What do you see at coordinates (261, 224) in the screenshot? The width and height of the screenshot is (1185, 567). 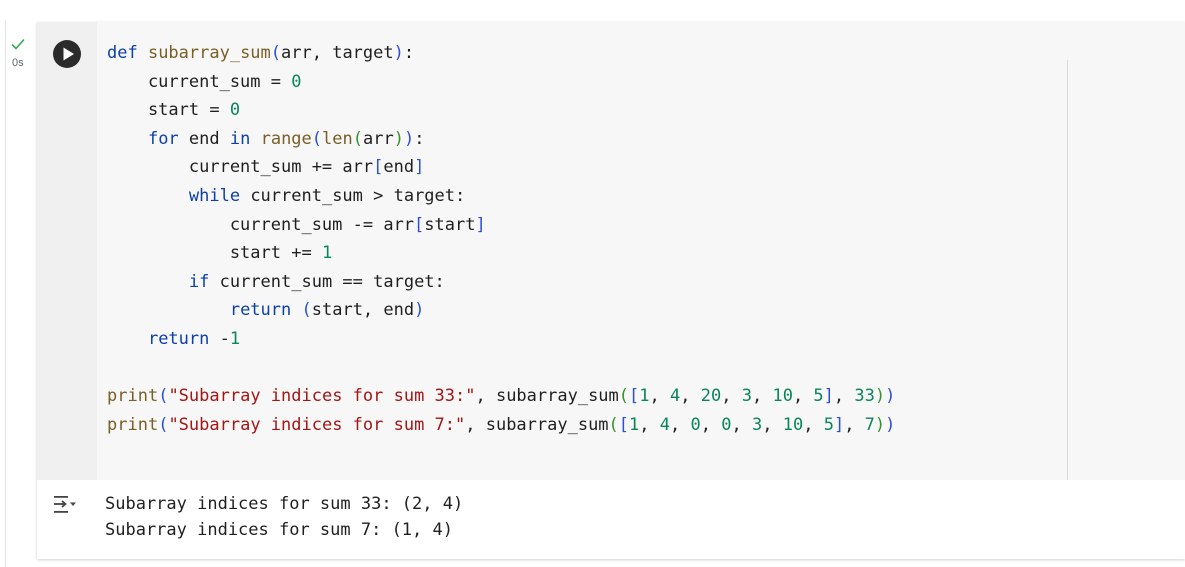 I see `code-token: current_sum -= arr` at bounding box center [261, 224].